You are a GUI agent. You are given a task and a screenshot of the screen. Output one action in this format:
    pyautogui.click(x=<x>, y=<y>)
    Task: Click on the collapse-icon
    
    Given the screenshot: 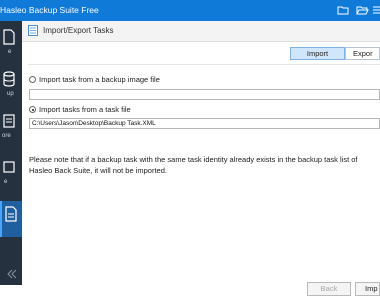 What is the action you would take?
    pyautogui.click(x=12, y=274)
    